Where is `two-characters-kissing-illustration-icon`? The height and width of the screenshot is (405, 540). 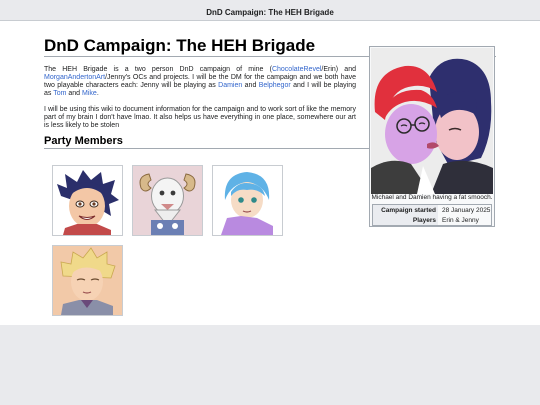 two-characters-kissing-illustration-icon is located at coordinates (432, 121).